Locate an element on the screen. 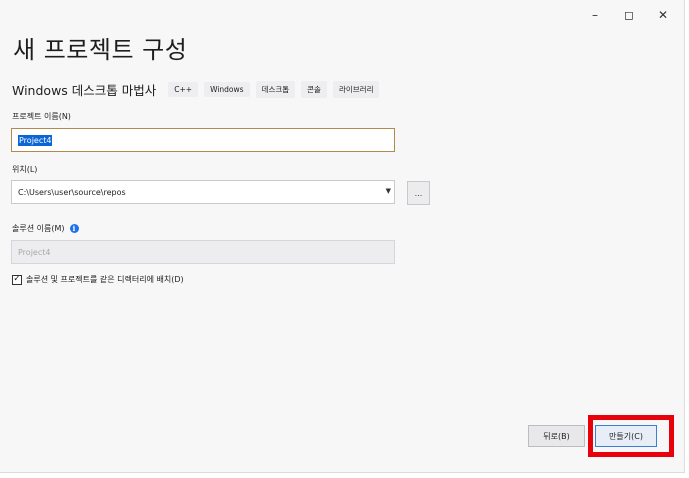  same-directory-option: ✓ 솔루션 및 프로젝트를 같은 디렉터리에 배치(D) is located at coordinates (98, 279).